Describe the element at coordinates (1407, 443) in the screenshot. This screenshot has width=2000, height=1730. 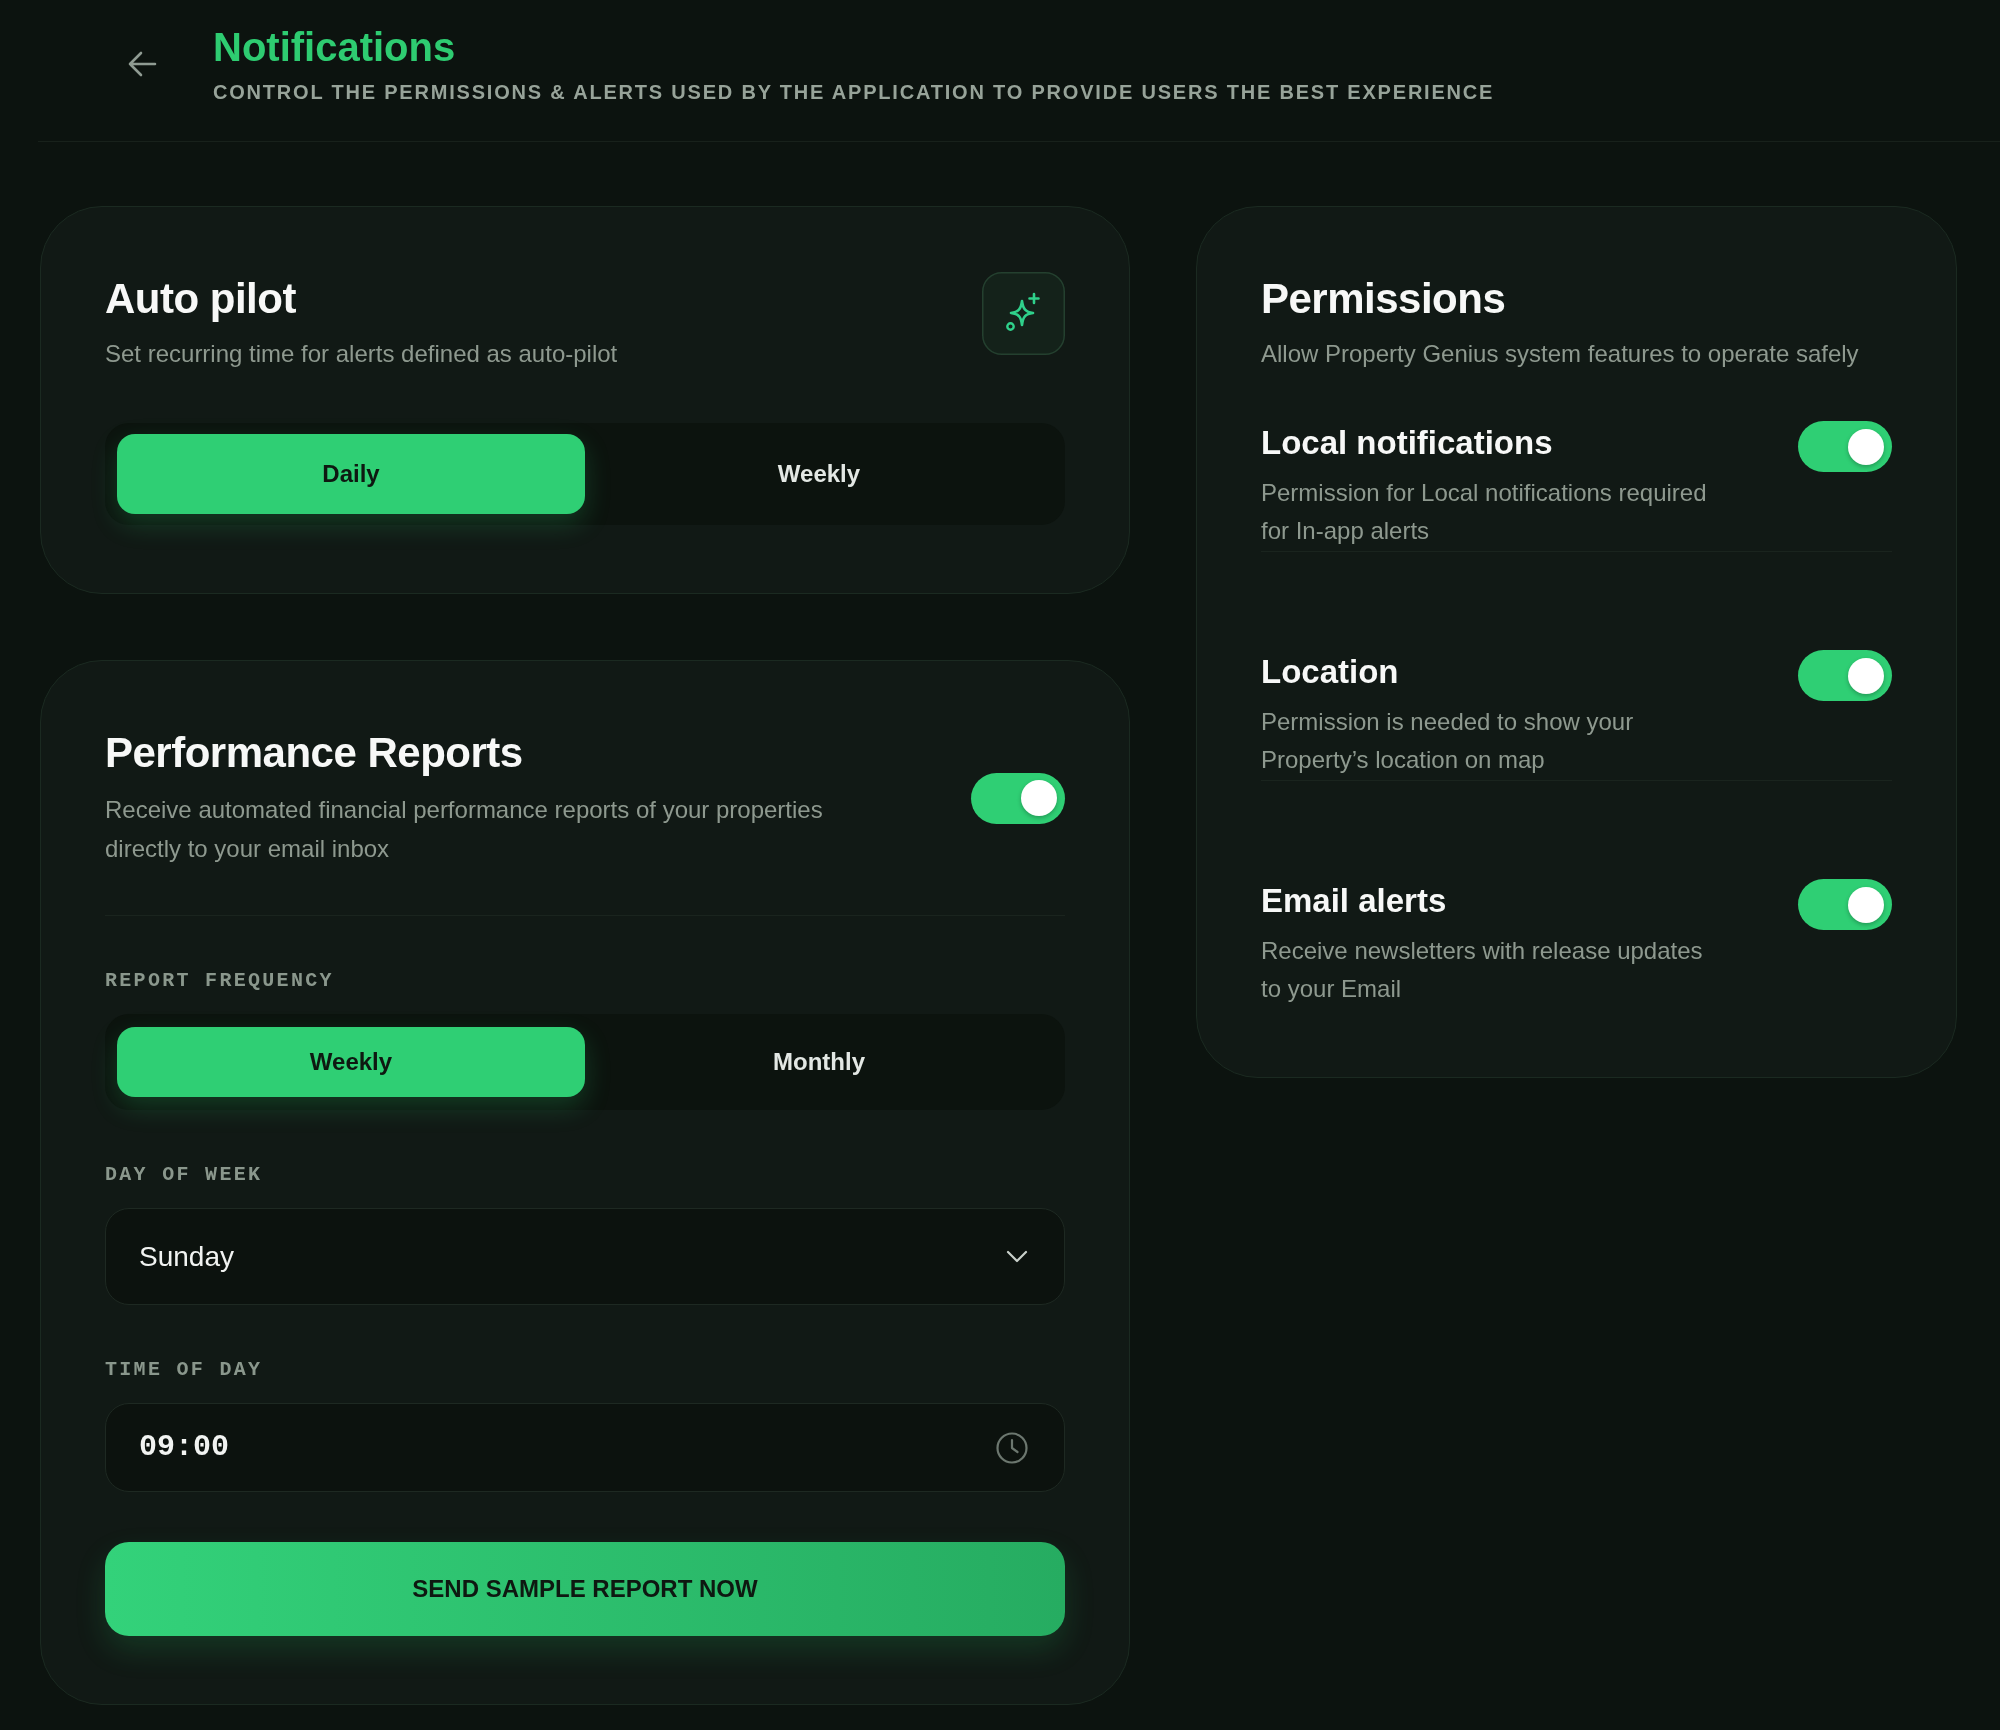
I see `permission-title: Local notifications` at that location.